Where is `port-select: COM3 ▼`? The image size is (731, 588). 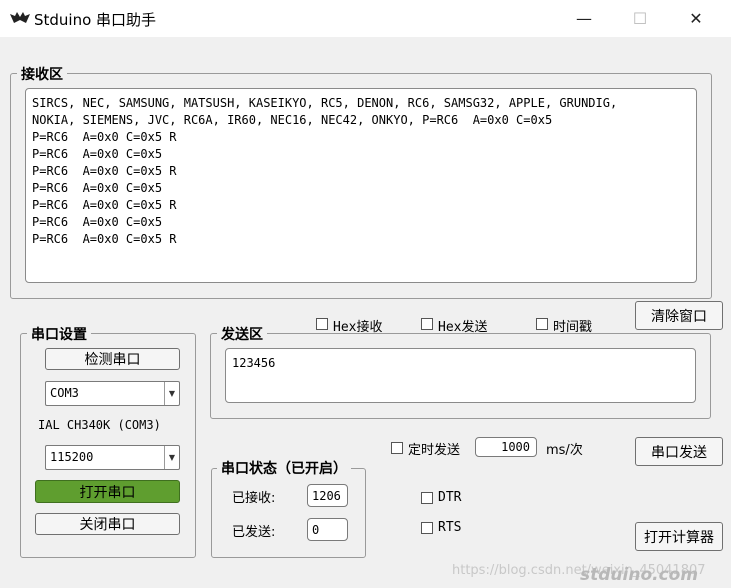
port-select: COM3 ▼ is located at coordinates (112, 393).